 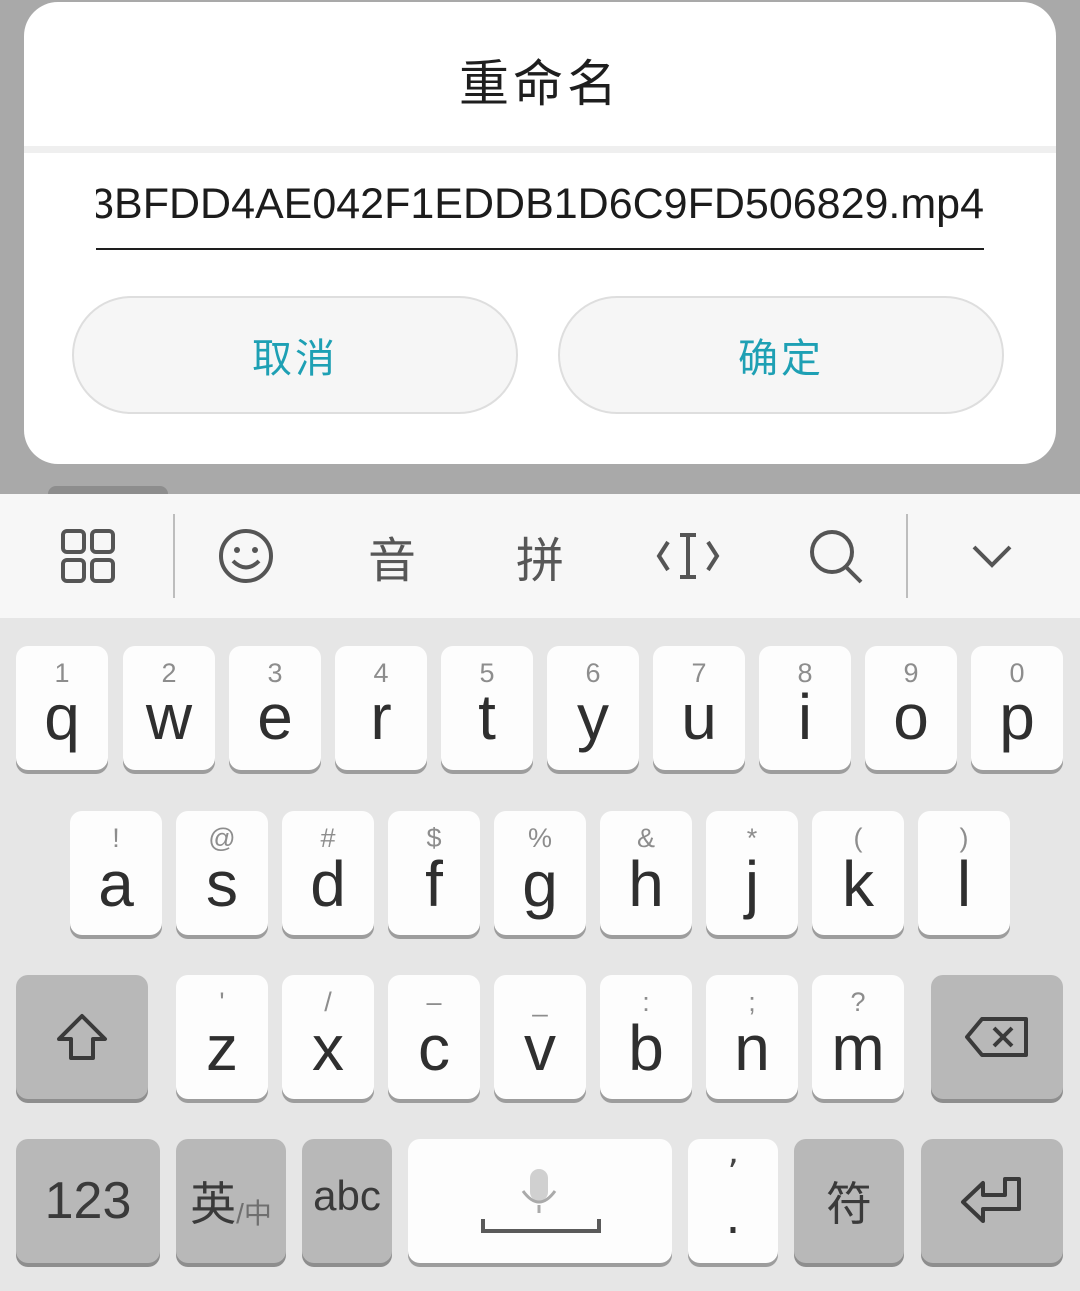 I want to click on key-label: b, so click(x=646, y=1048).